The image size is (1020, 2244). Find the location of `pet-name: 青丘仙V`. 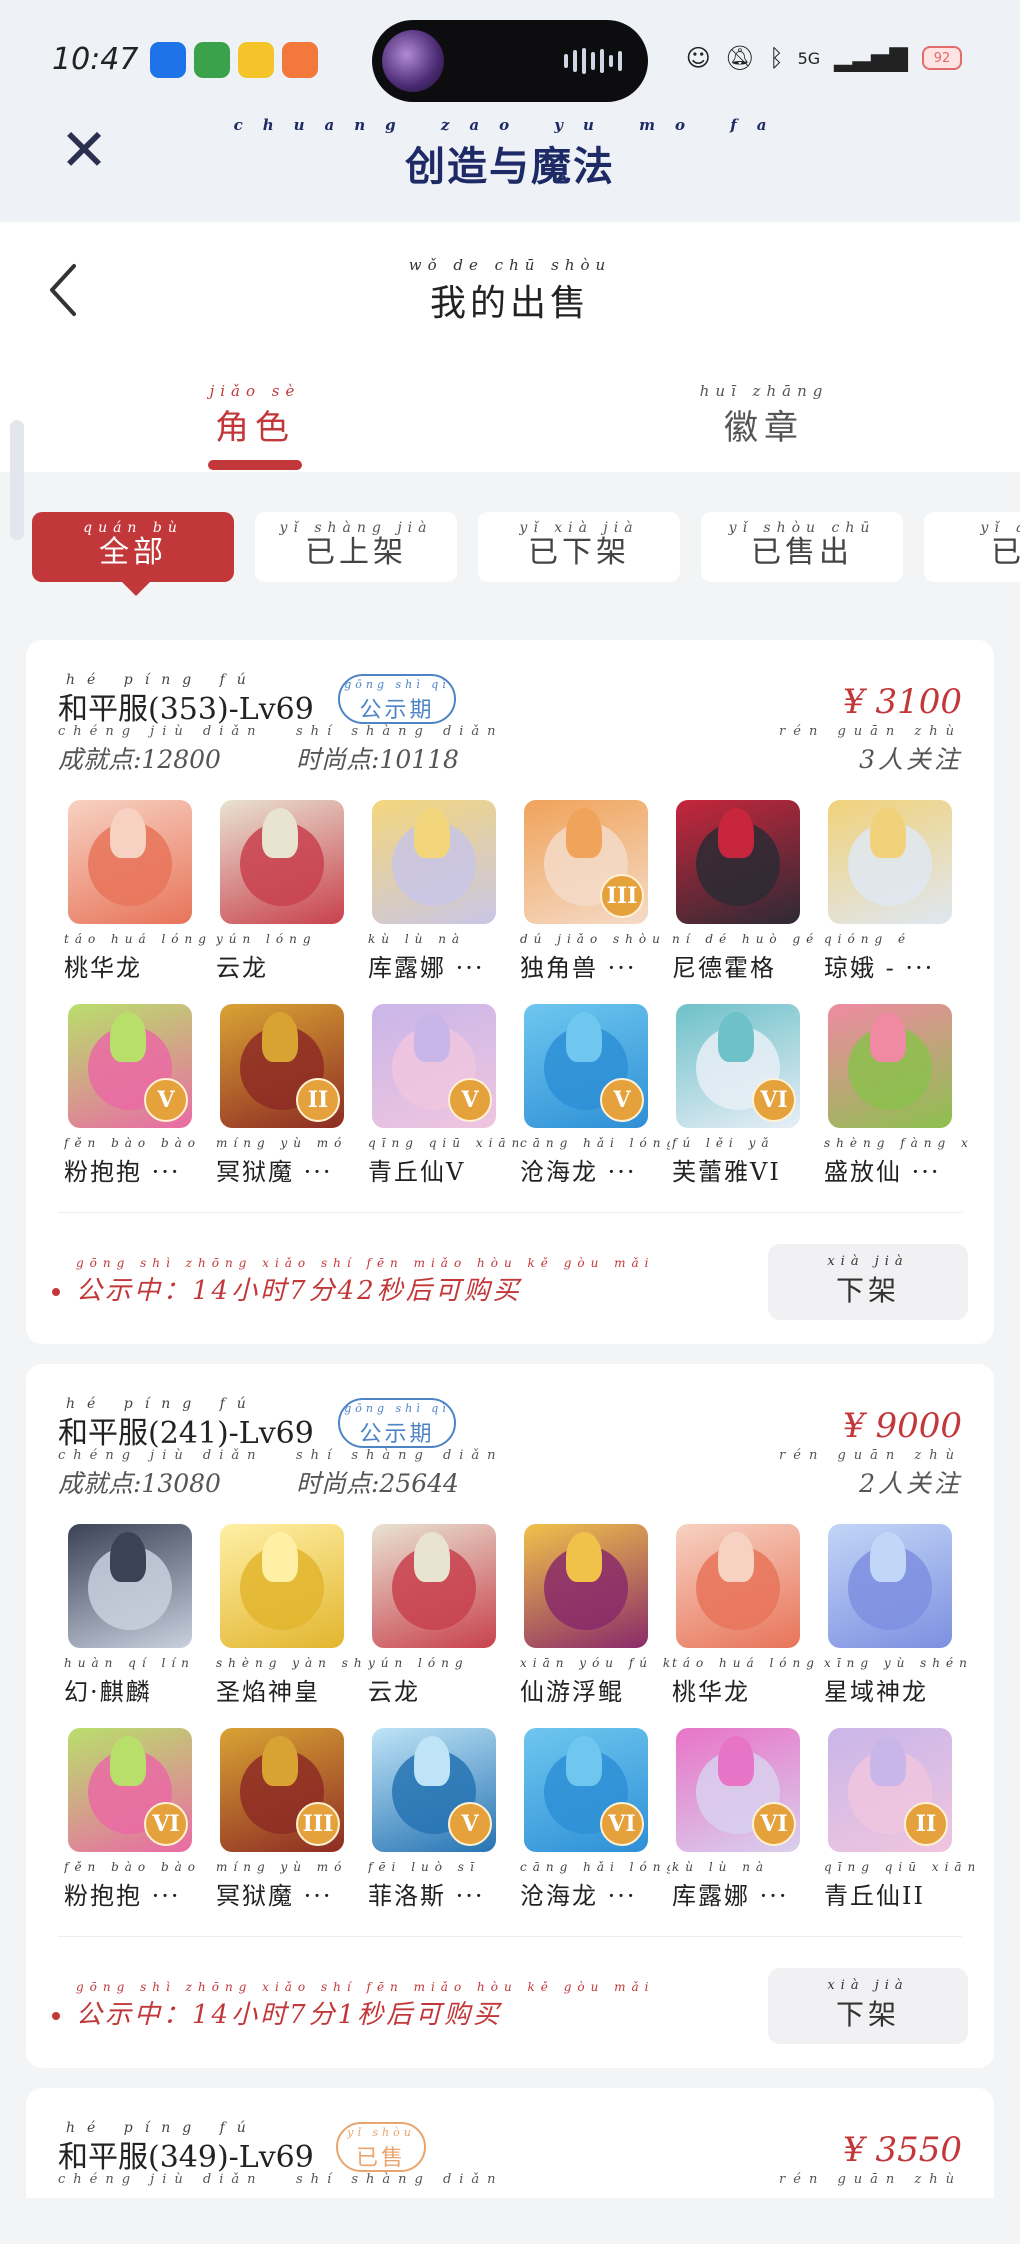

pet-name: 青丘仙V is located at coordinates (417, 1172).